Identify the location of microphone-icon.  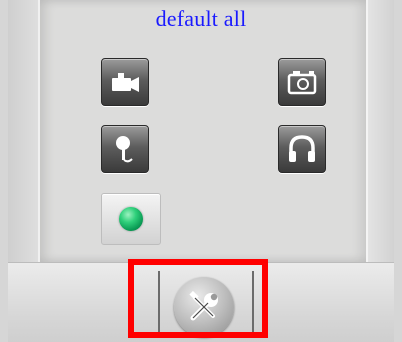
(124, 149).